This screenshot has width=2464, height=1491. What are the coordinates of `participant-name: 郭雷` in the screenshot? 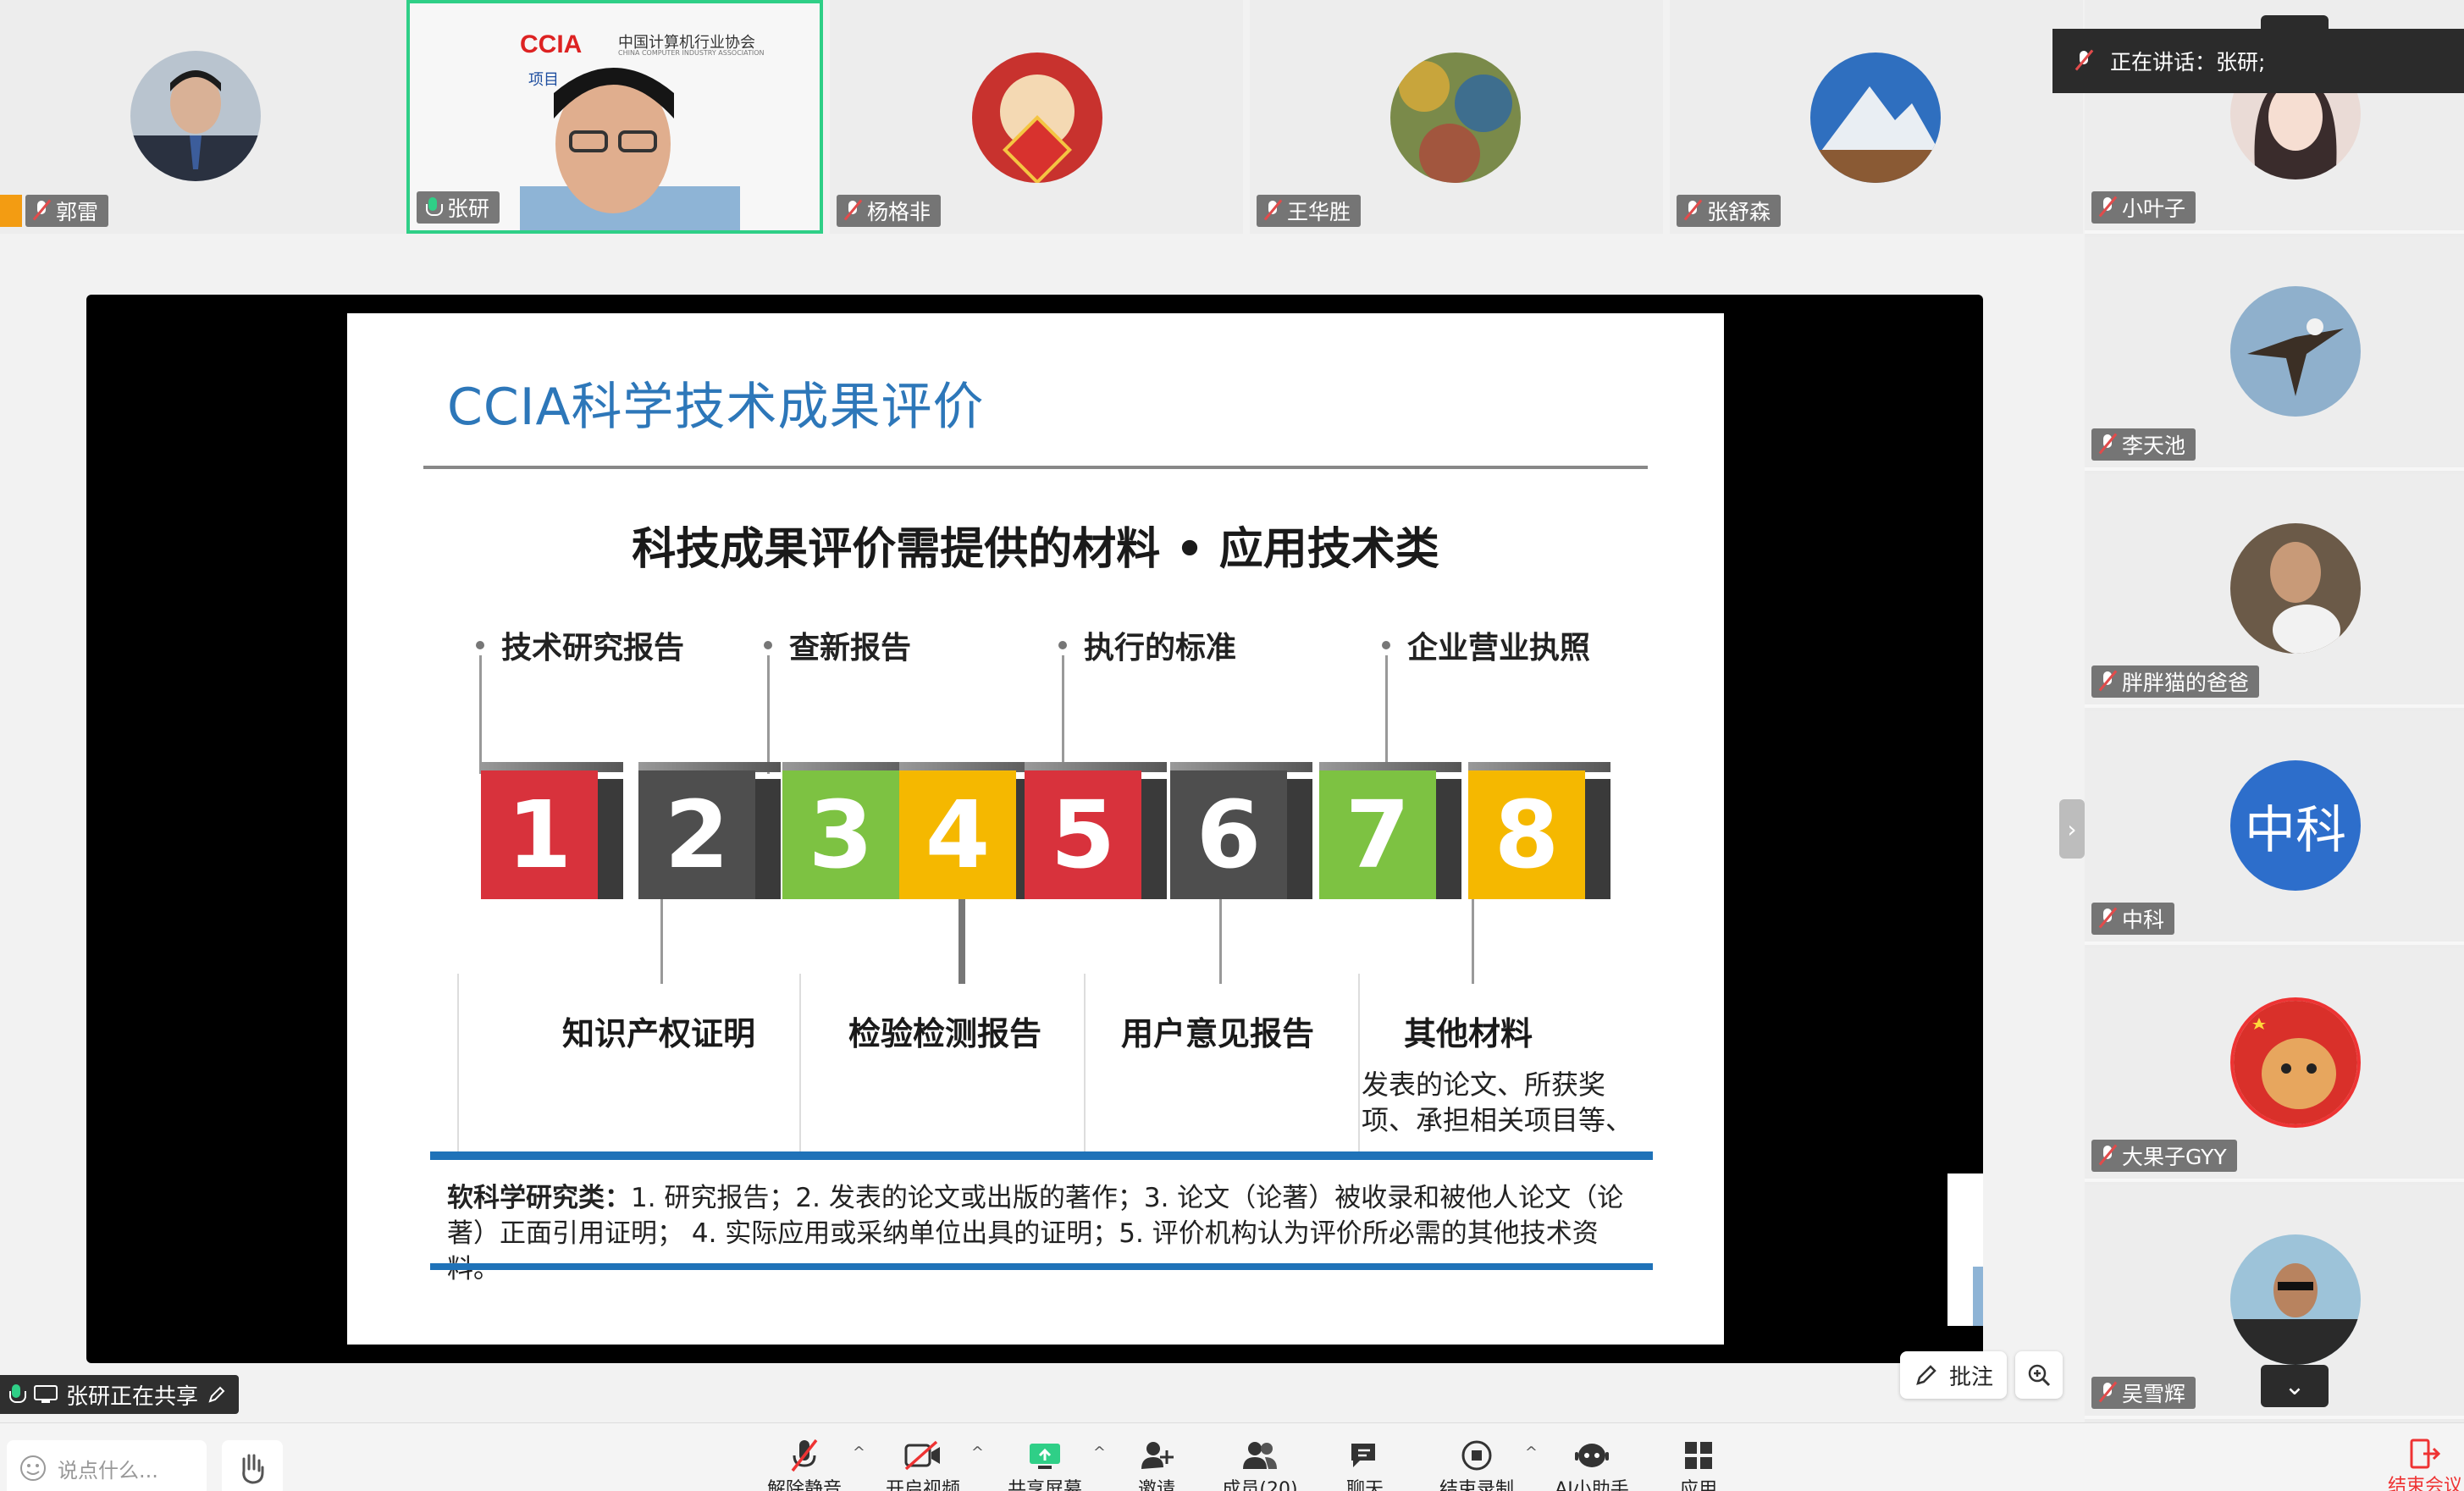 It's located at (77, 212).